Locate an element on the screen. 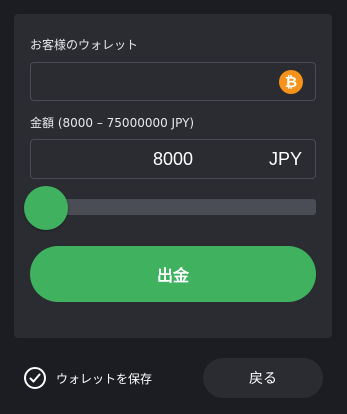 The width and height of the screenshot is (347, 414). wallet-address-input is located at coordinates (156, 81).